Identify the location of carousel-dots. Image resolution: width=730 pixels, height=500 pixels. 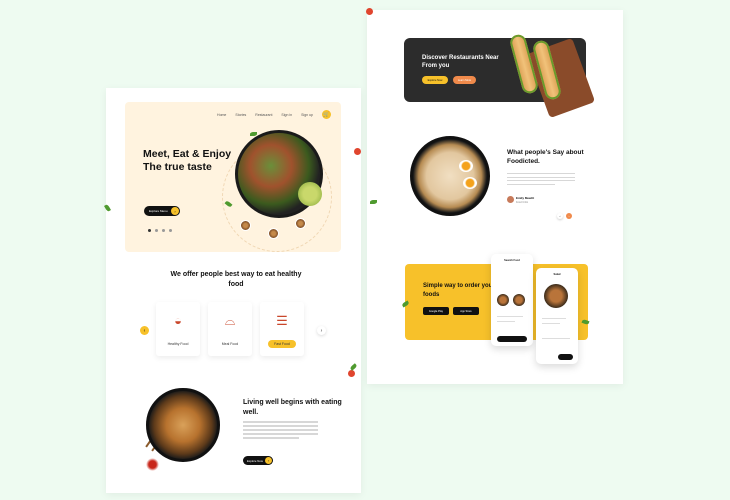
(160, 230).